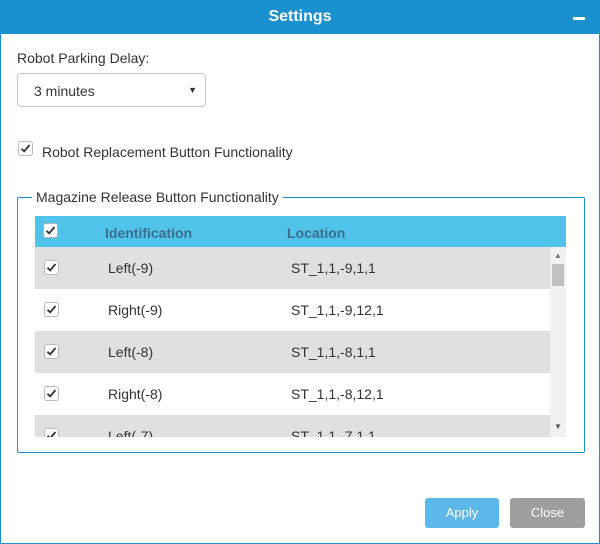 This screenshot has width=600, height=544. Describe the element at coordinates (111, 90) in the screenshot. I see `parking-delay-select: 3 minutes ▼` at that location.